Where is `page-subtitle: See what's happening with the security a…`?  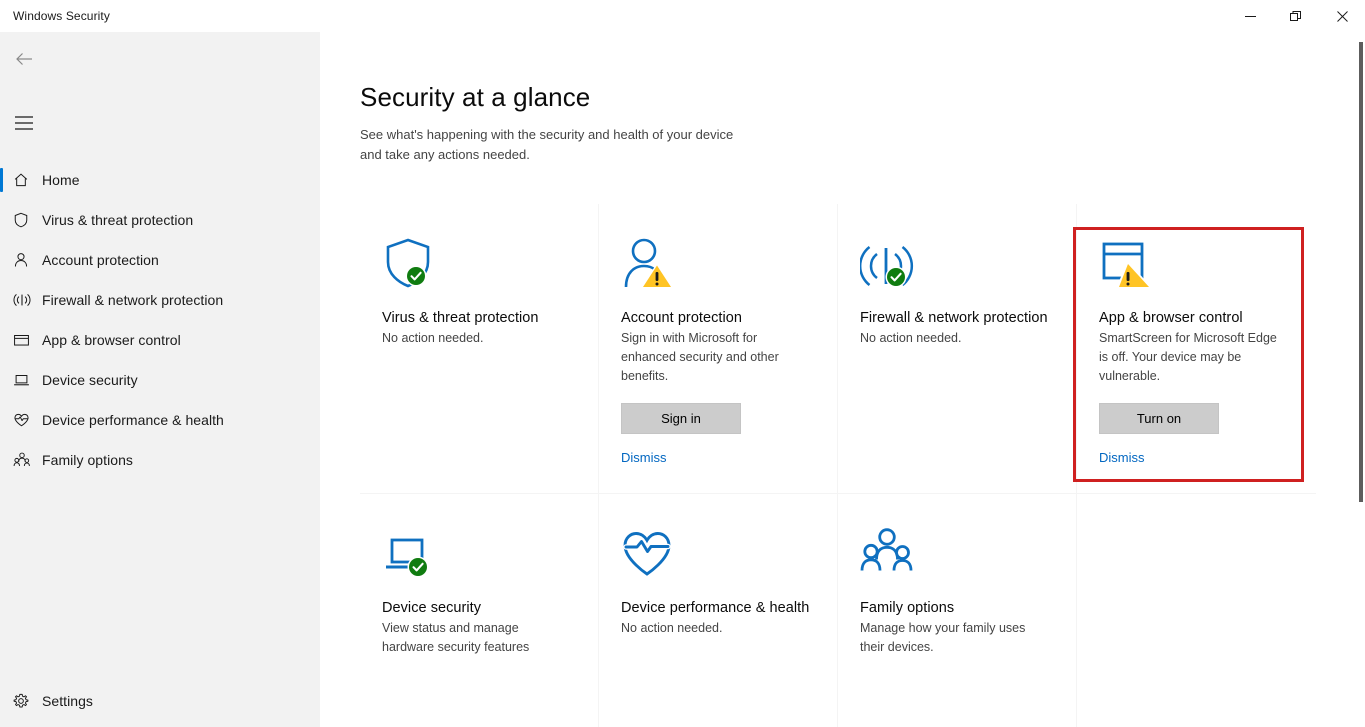
page-subtitle: See what's happening with the security a… is located at coordinates (547, 144).